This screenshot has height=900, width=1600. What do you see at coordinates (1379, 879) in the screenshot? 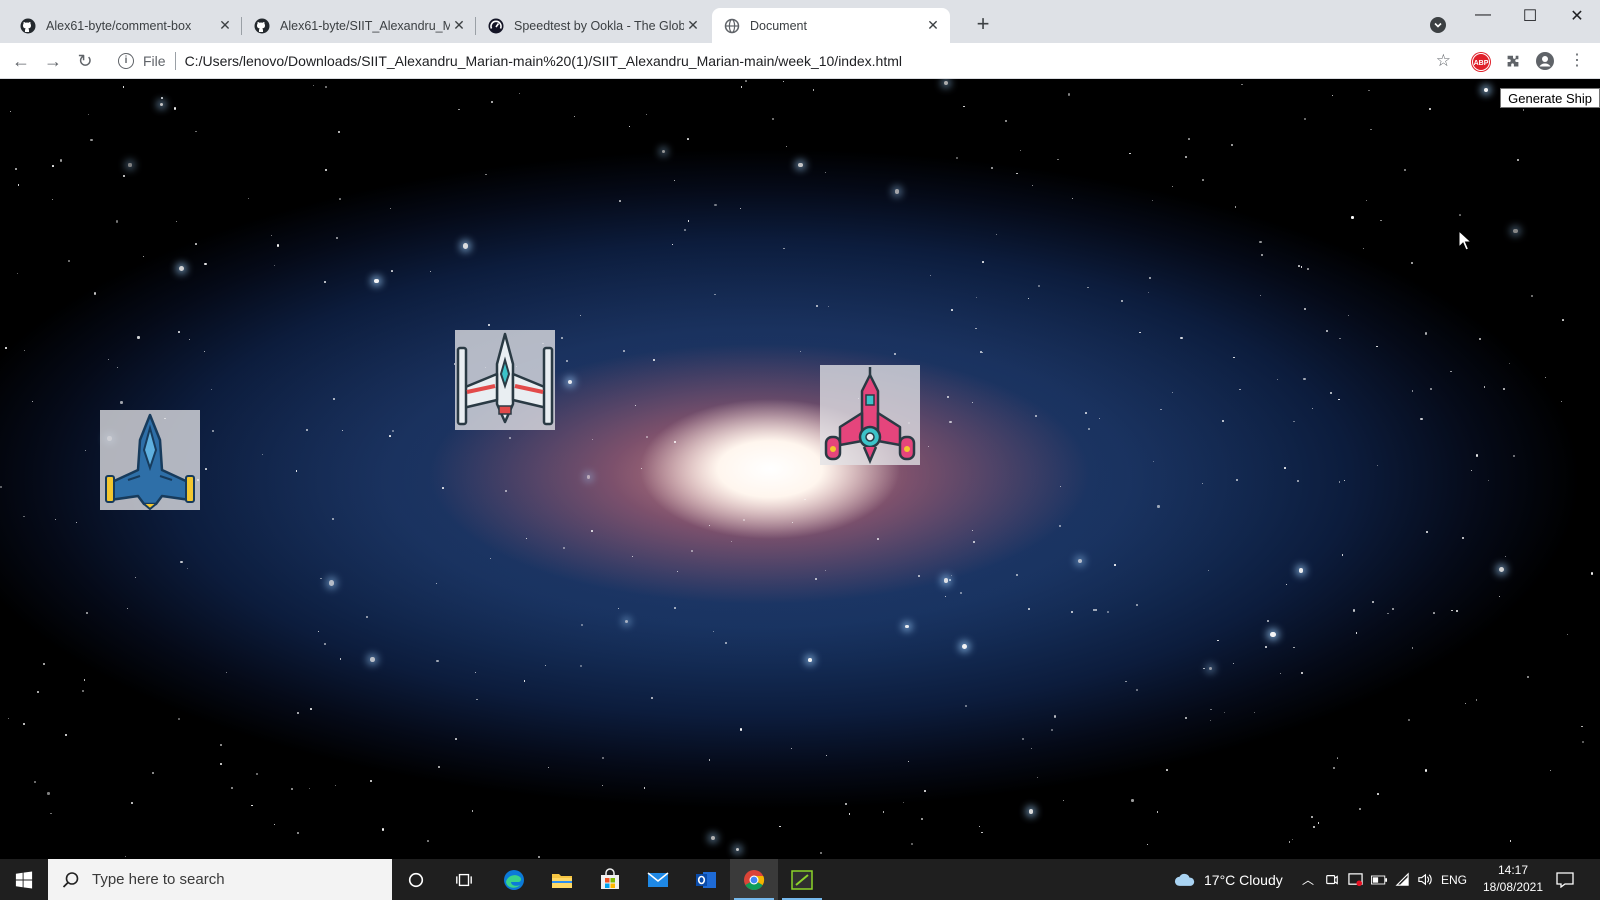
I see `battery-icon` at bounding box center [1379, 879].